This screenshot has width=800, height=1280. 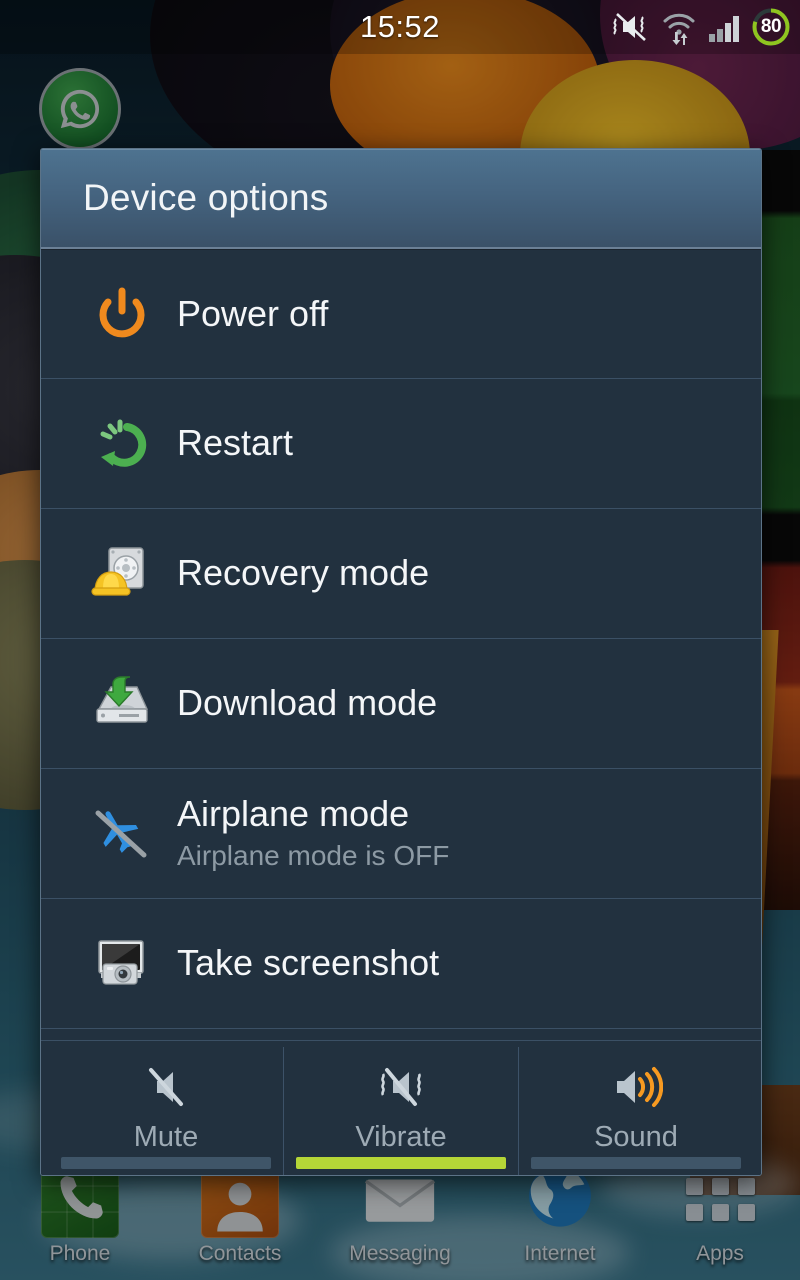 I want to click on mute-icon, so click(x=166, y=1087).